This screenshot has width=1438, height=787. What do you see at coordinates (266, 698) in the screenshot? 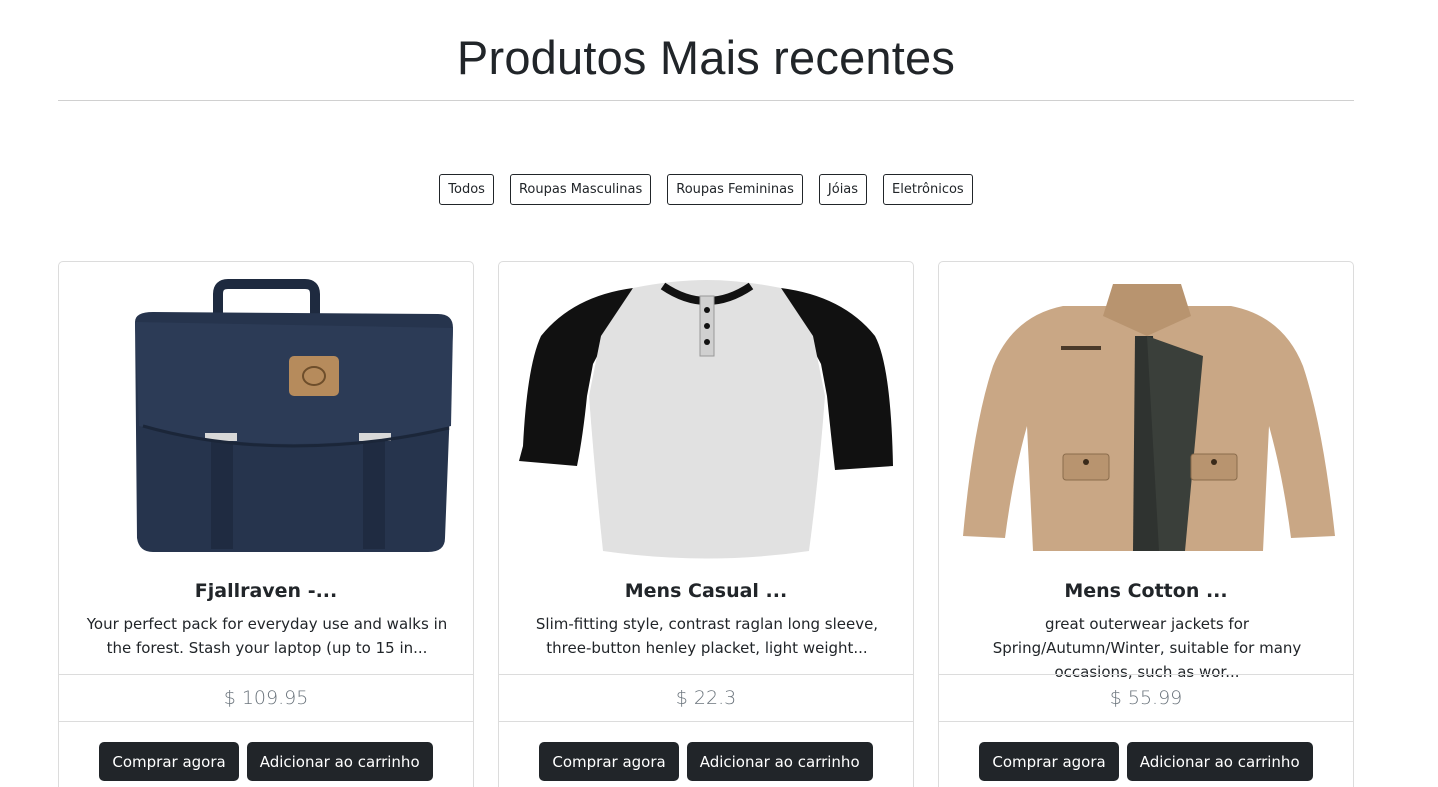
I see `product-price: $ 109.95` at bounding box center [266, 698].